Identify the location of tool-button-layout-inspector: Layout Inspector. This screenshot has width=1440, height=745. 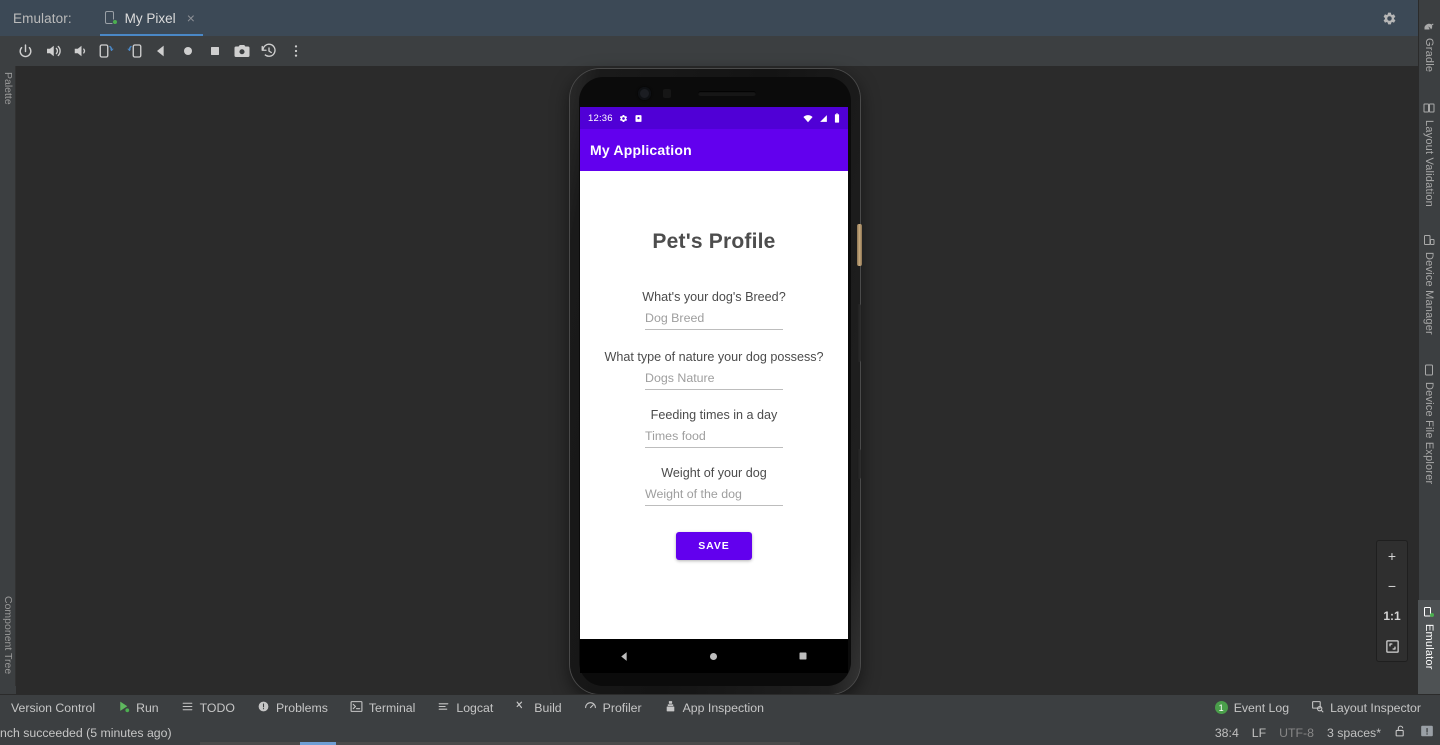
(1366, 708).